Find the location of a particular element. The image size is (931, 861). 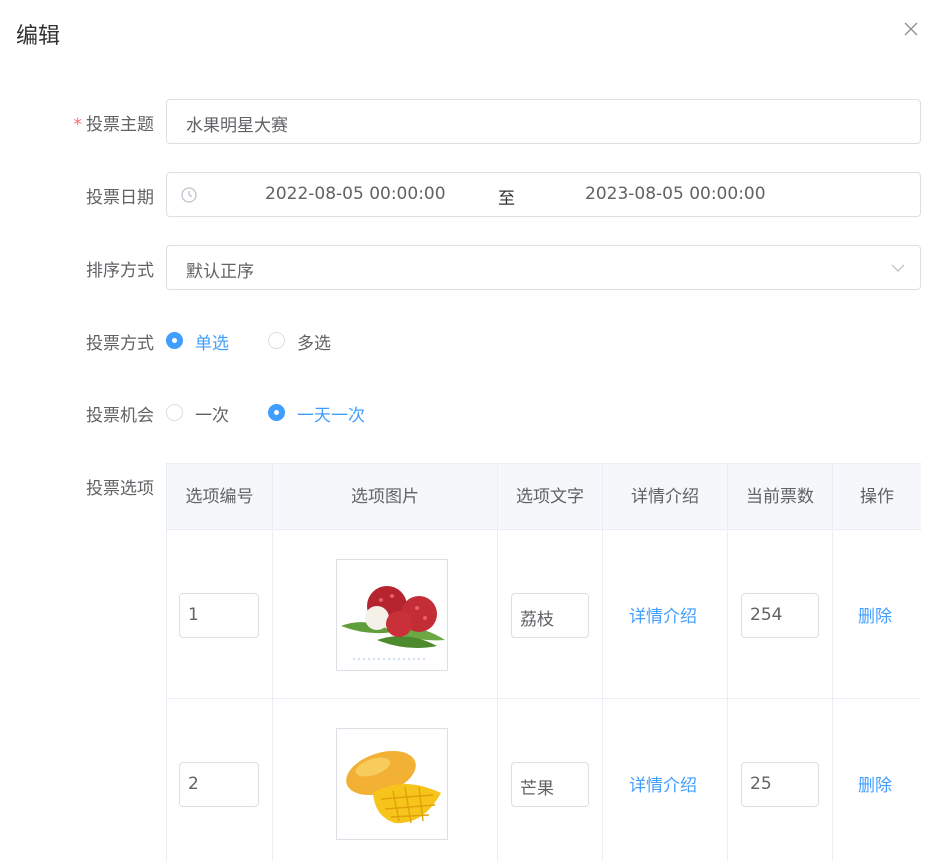

header-image: 选项图片 is located at coordinates (385, 497).